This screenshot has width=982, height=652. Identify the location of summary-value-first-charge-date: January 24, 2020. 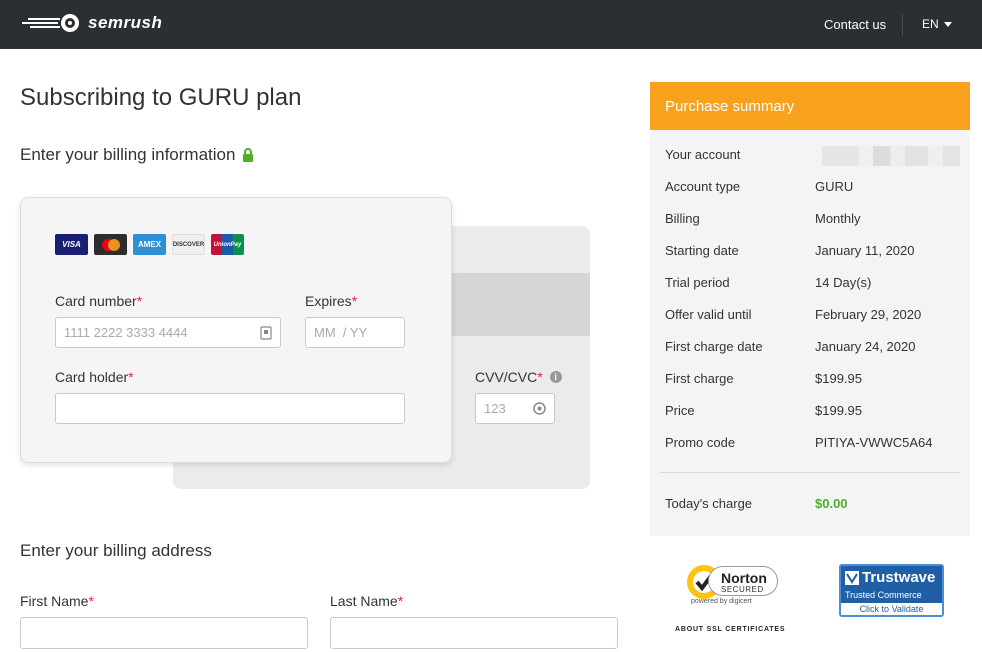
(865, 346).